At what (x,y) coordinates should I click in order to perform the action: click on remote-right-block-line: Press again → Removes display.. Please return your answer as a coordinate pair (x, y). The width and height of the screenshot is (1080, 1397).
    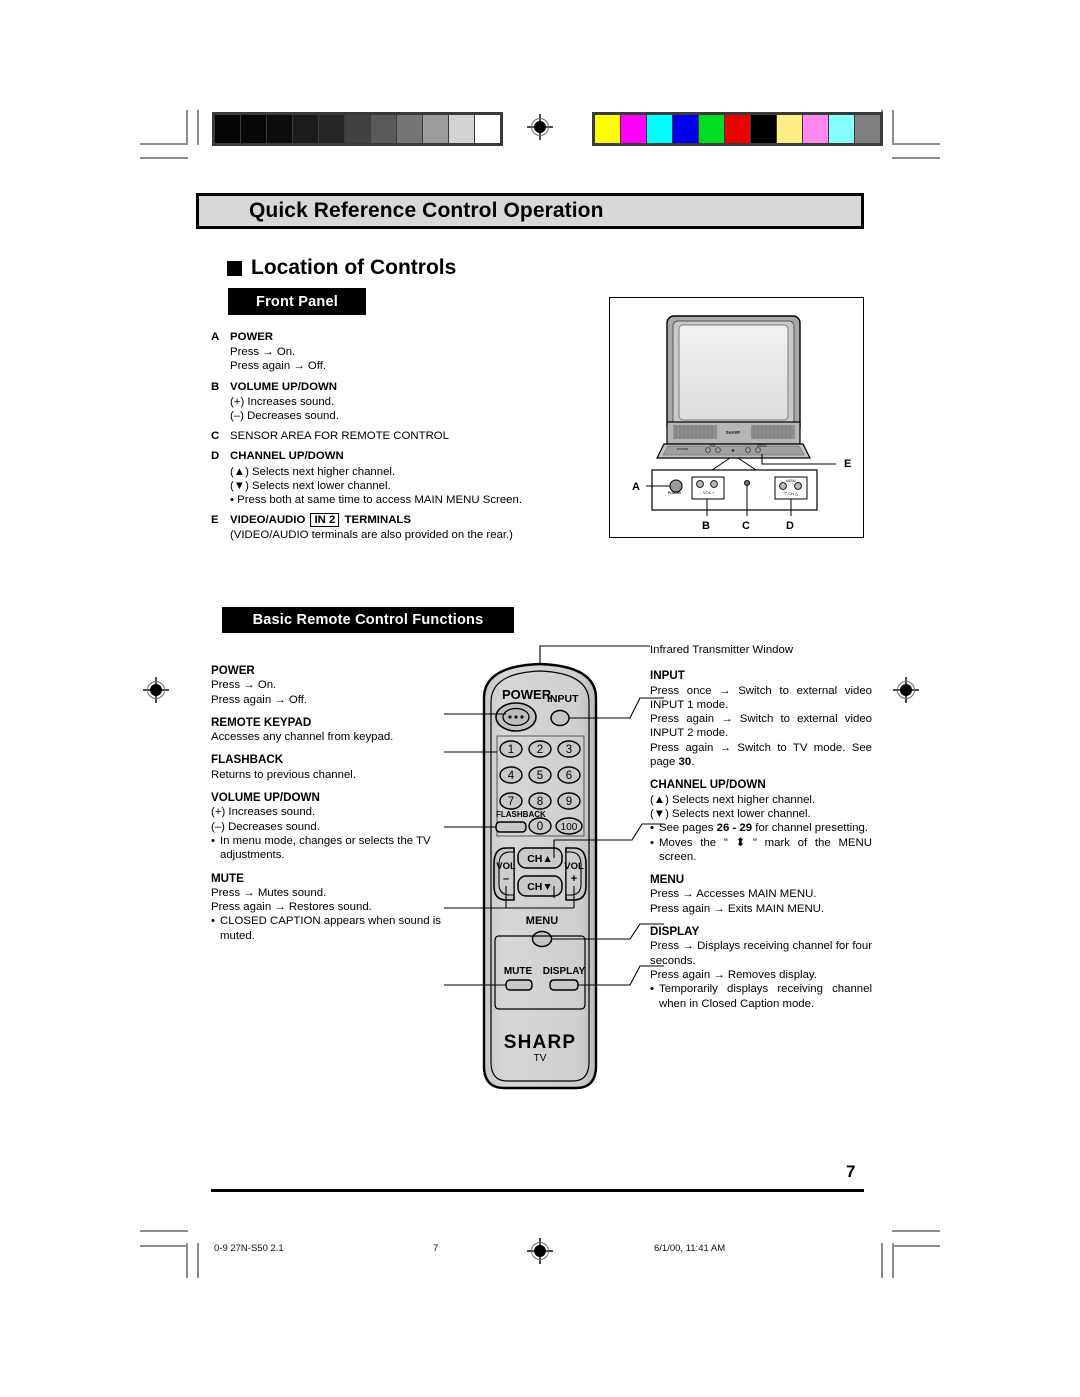
    Looking at the image, I should click on (733, 974).